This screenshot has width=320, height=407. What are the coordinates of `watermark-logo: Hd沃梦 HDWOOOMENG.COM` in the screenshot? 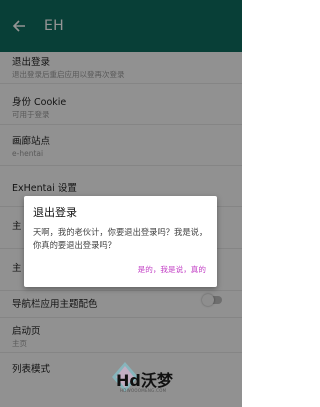 It's located at (150, 380).